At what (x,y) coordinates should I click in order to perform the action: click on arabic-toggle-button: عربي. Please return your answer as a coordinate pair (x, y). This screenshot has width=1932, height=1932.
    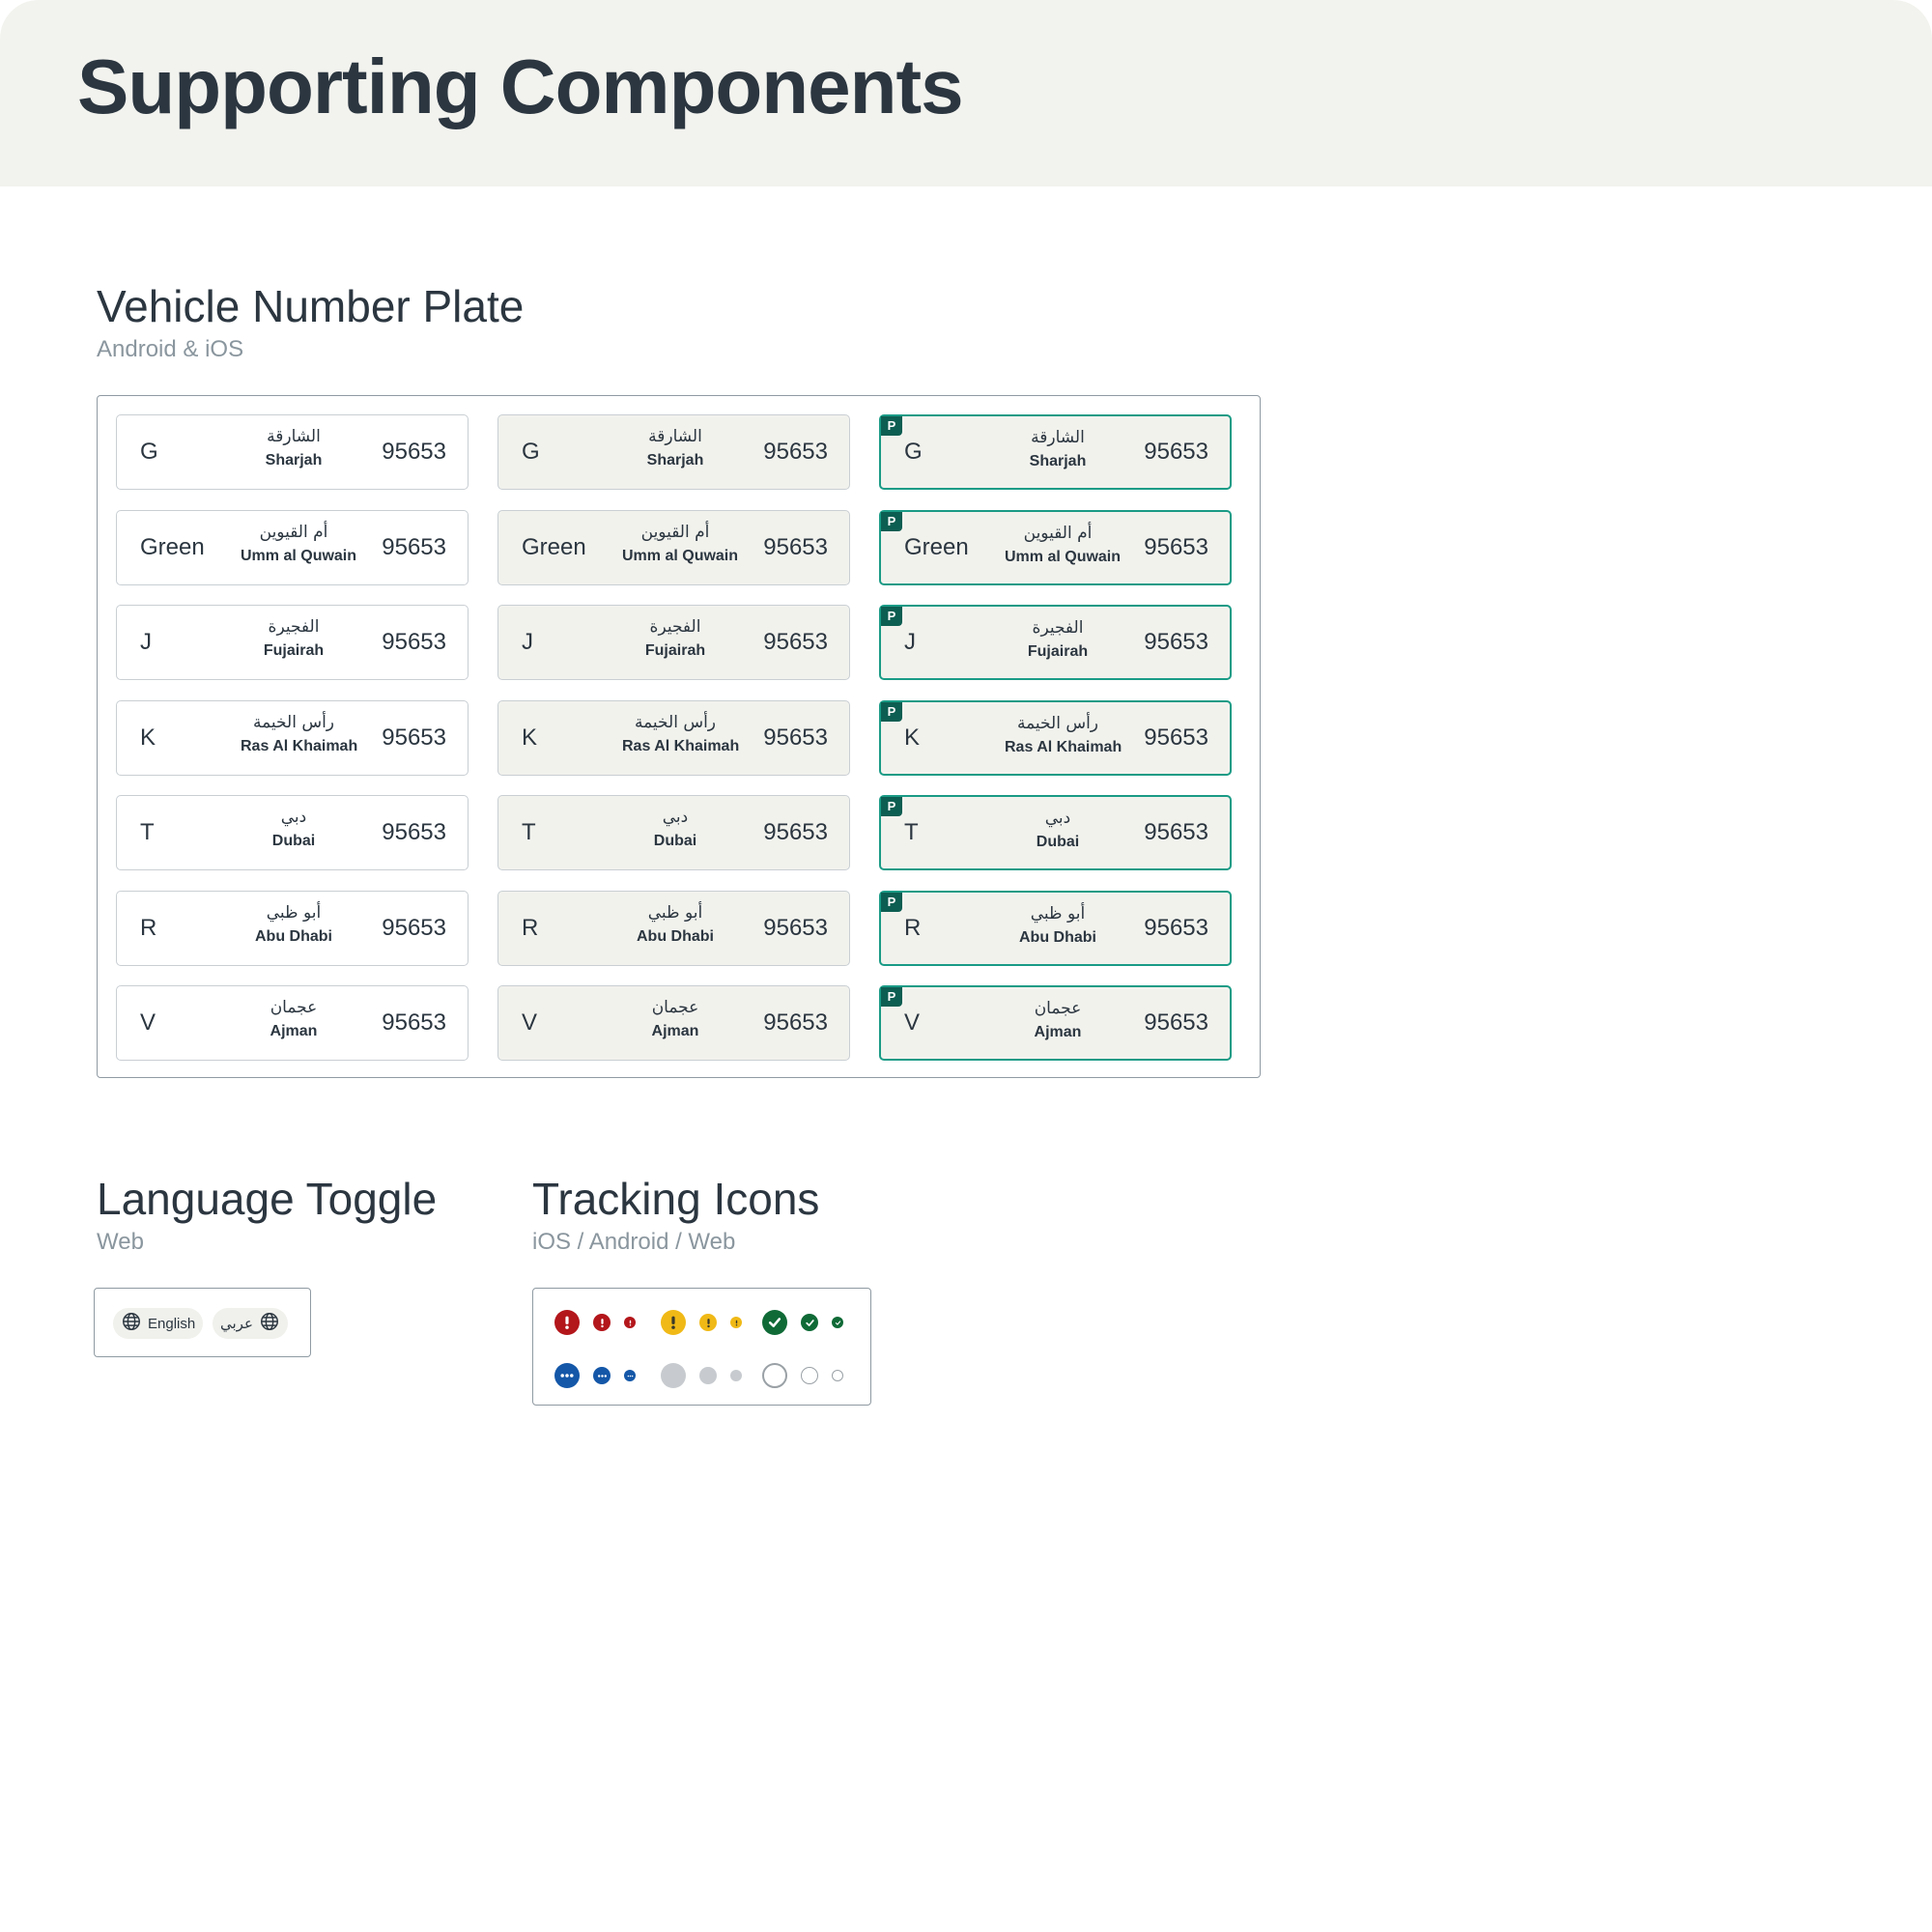
    Looking at the image, I should click on (250, 1323).